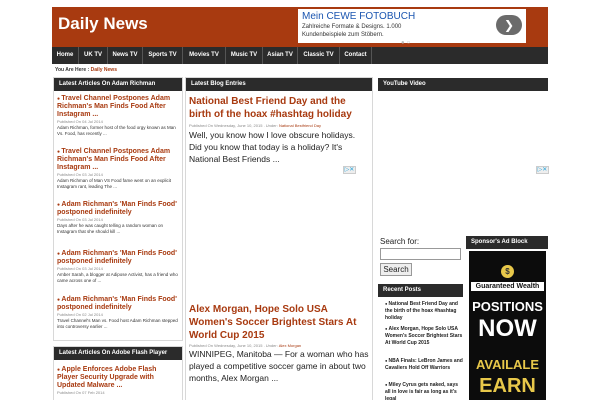 The image size is (600, 400). I want to click on ad-title: Mein CEWE FOTOBUCH, so click(412, 17).